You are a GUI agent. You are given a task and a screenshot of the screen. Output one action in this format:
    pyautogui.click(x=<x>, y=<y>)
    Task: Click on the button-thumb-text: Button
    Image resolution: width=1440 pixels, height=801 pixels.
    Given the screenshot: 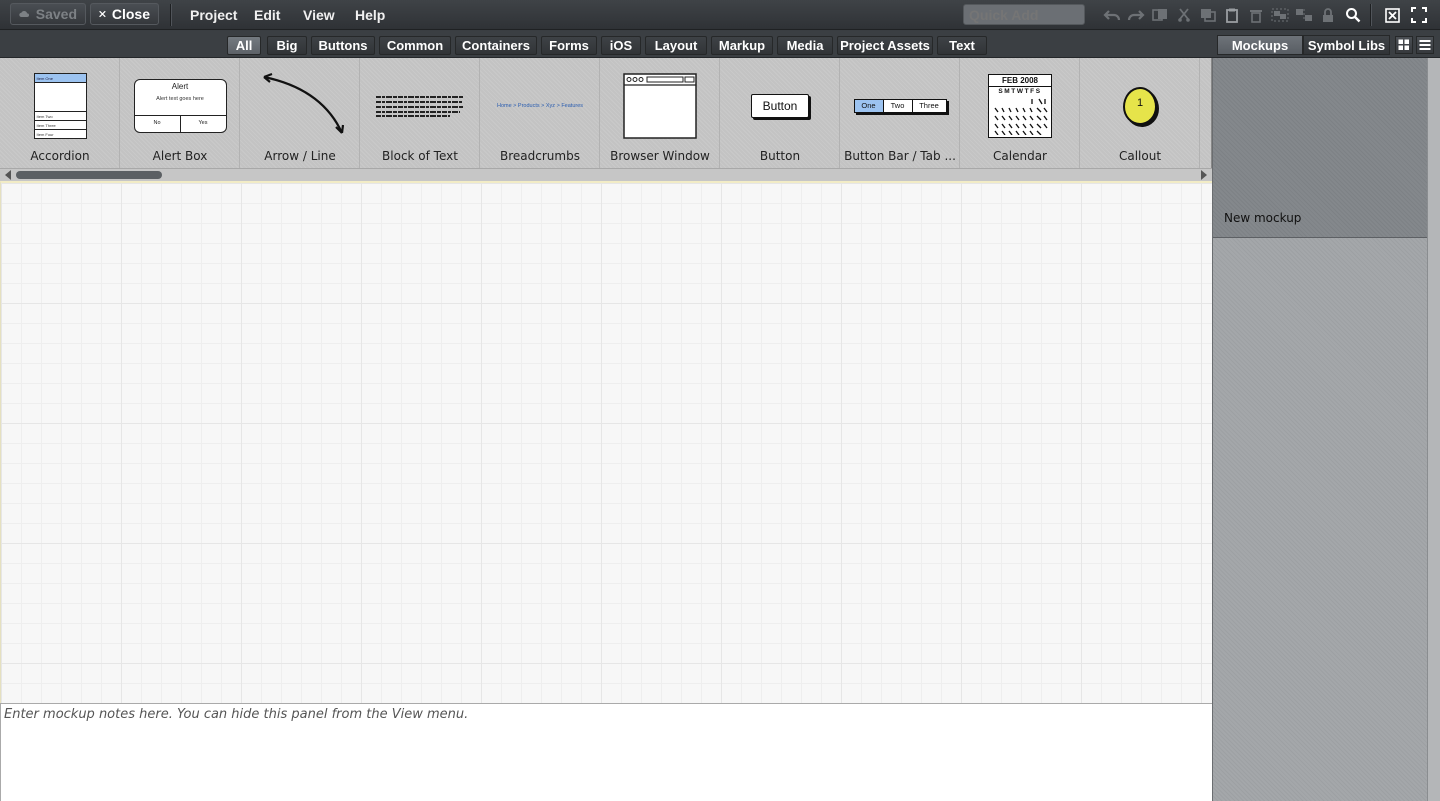 What is the action you would take?
    pyautogui.click(x=780, y=106)
    